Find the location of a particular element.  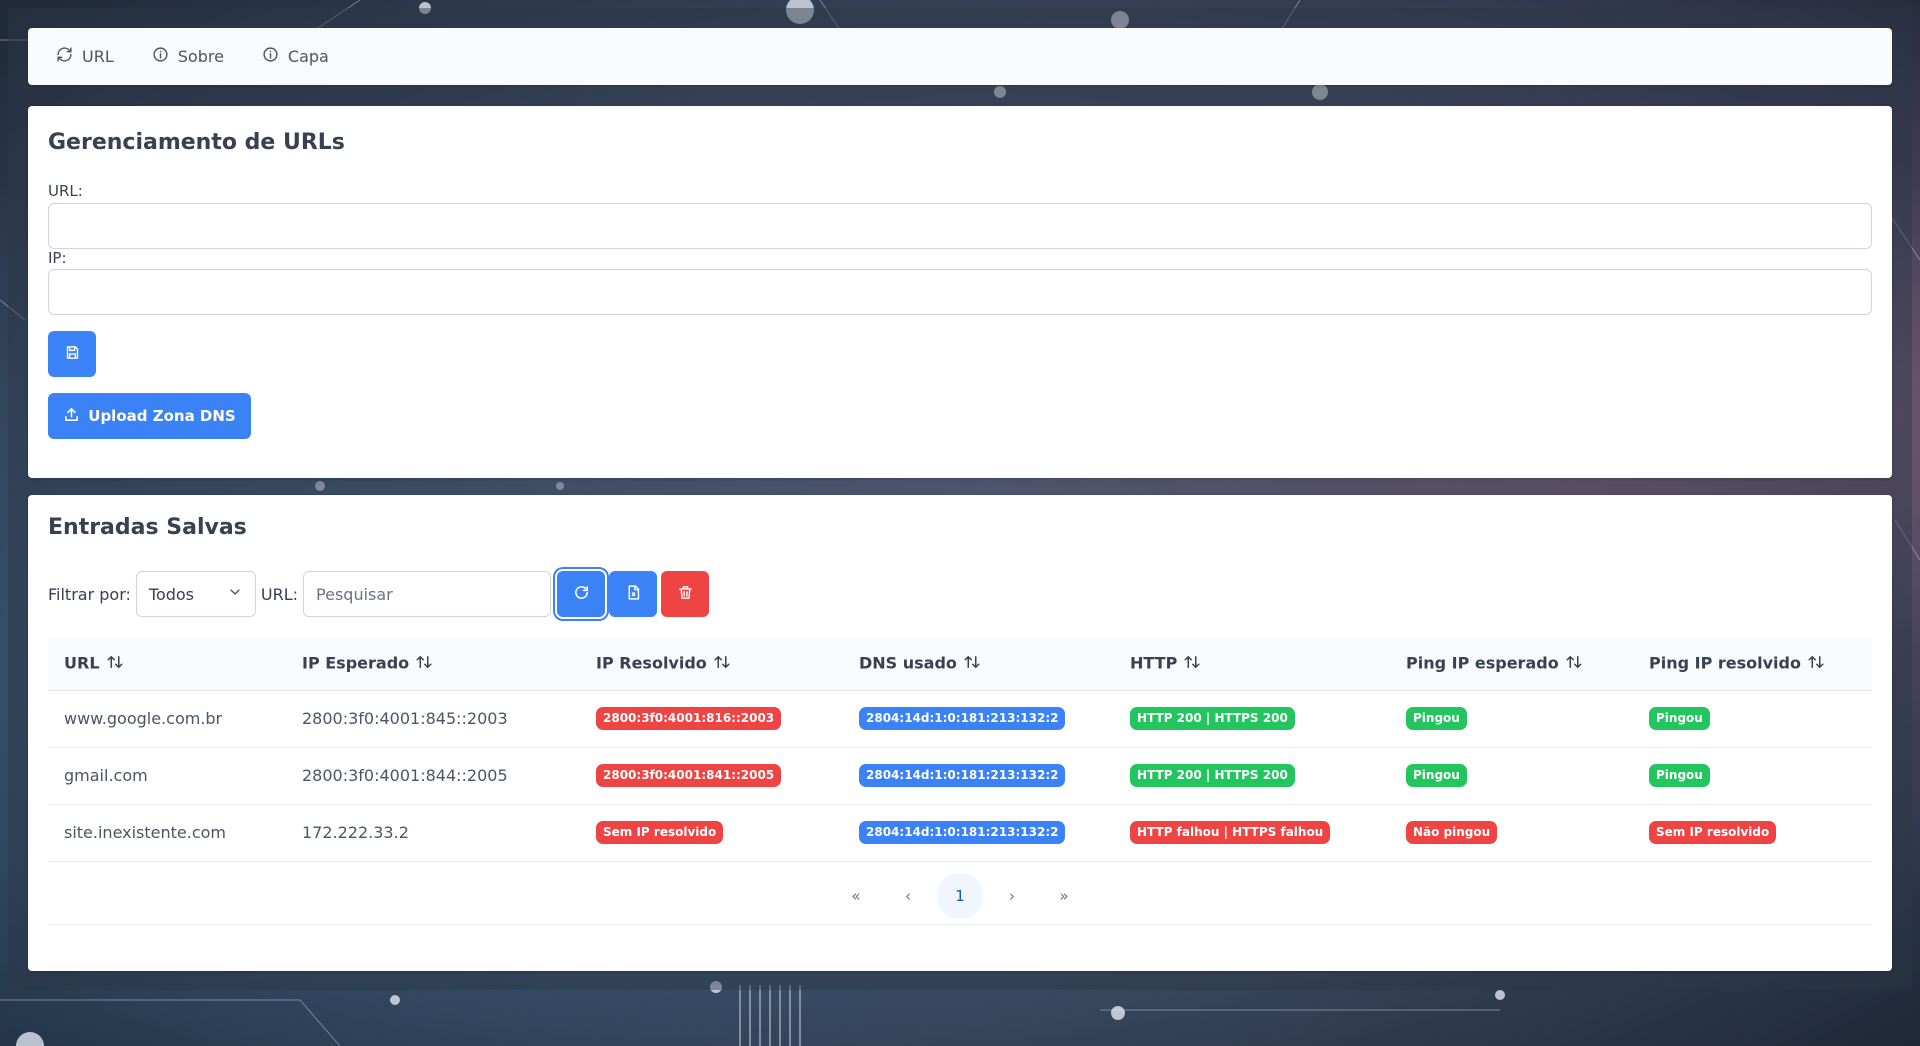

excel-file-icon is located at coordinates (633, 594).